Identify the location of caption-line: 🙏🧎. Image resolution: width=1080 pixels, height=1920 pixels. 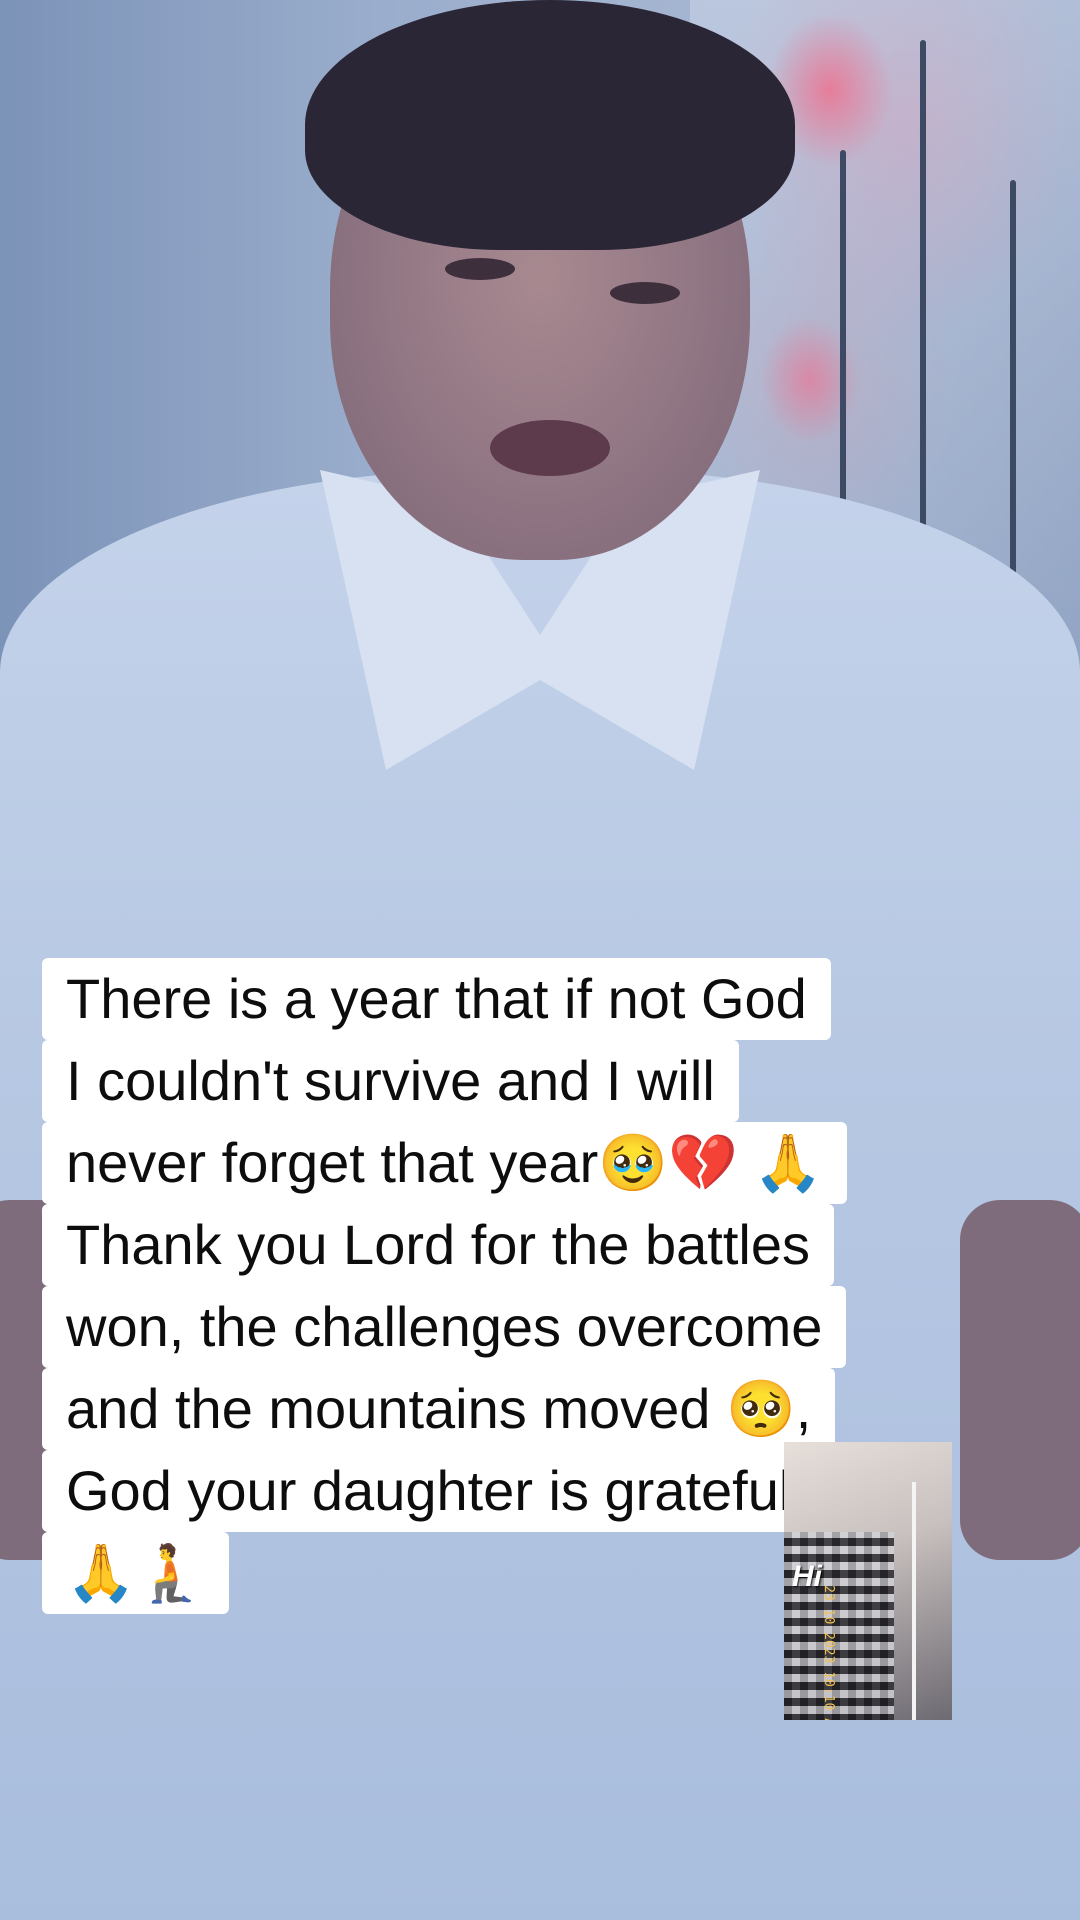
(136, 1573).